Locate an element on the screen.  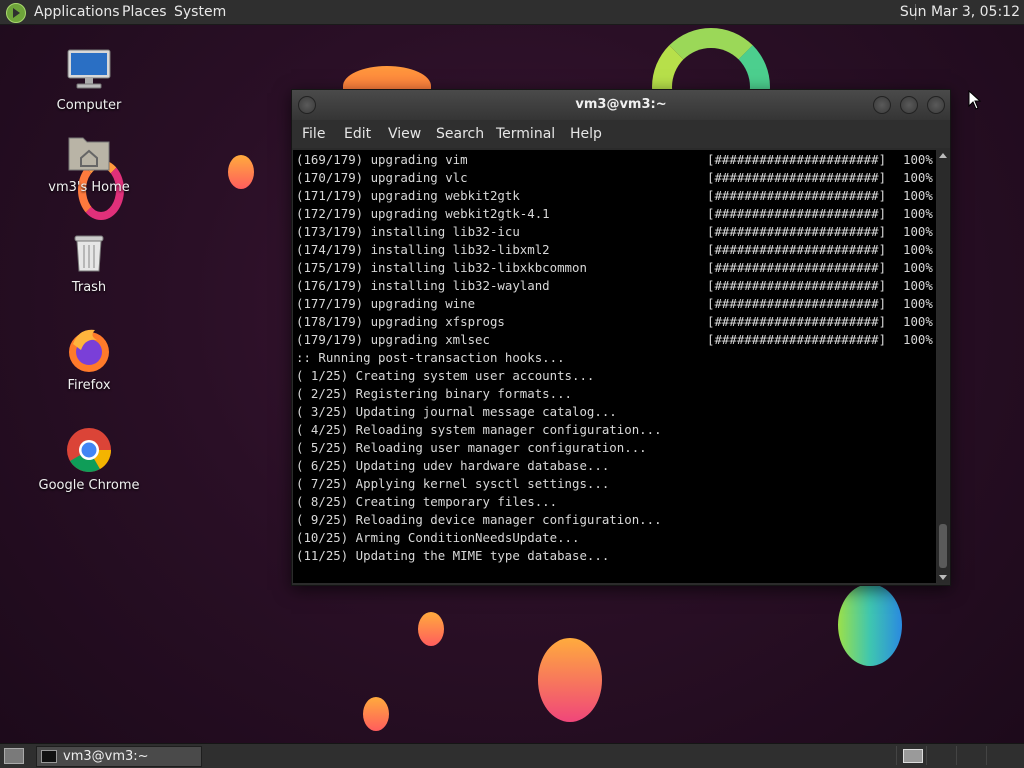
menu-edit: Edit is located at coordinates (357, 134).